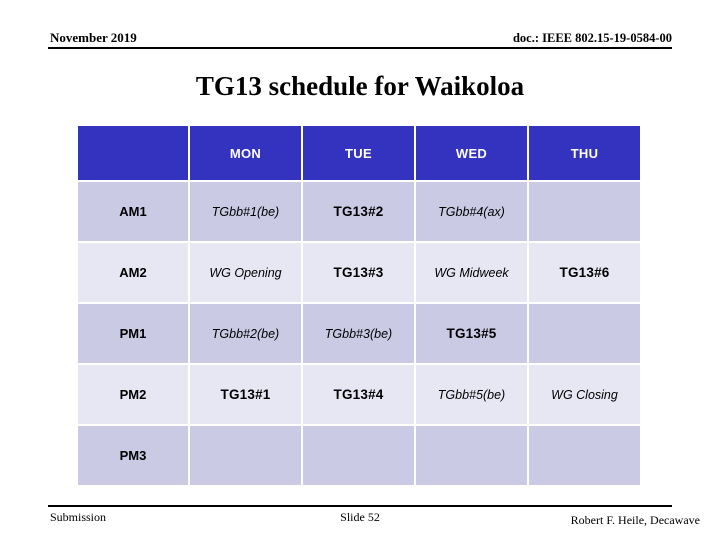 The width and height of the screenshot is (720, 540). I want to click on page-title: TG13 schedule for Waikoloa, so click(360, 86).